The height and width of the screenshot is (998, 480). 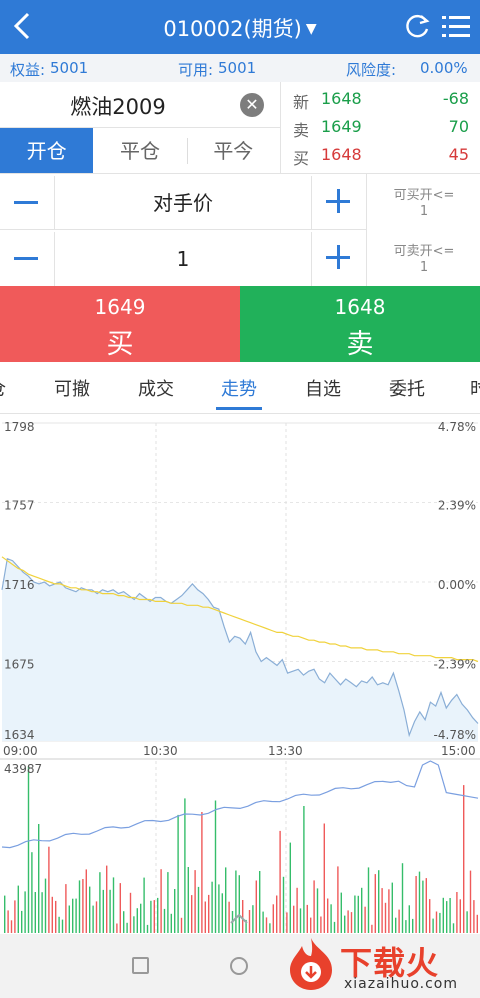 What do you see at coordinates (47, 150) in the screenshot?
I see `tab-open: 开仓` at bounding box center [47, 150].